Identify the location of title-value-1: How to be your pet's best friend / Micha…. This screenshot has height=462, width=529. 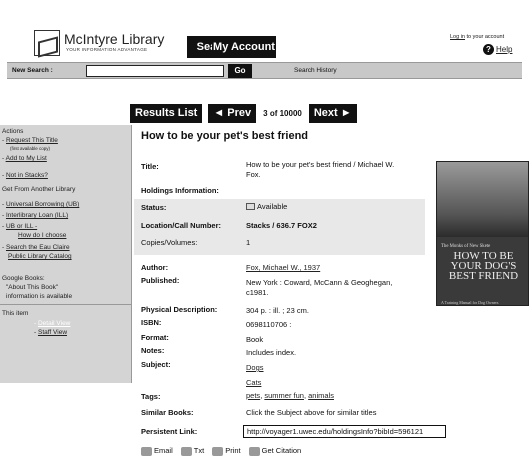
(320, 164).